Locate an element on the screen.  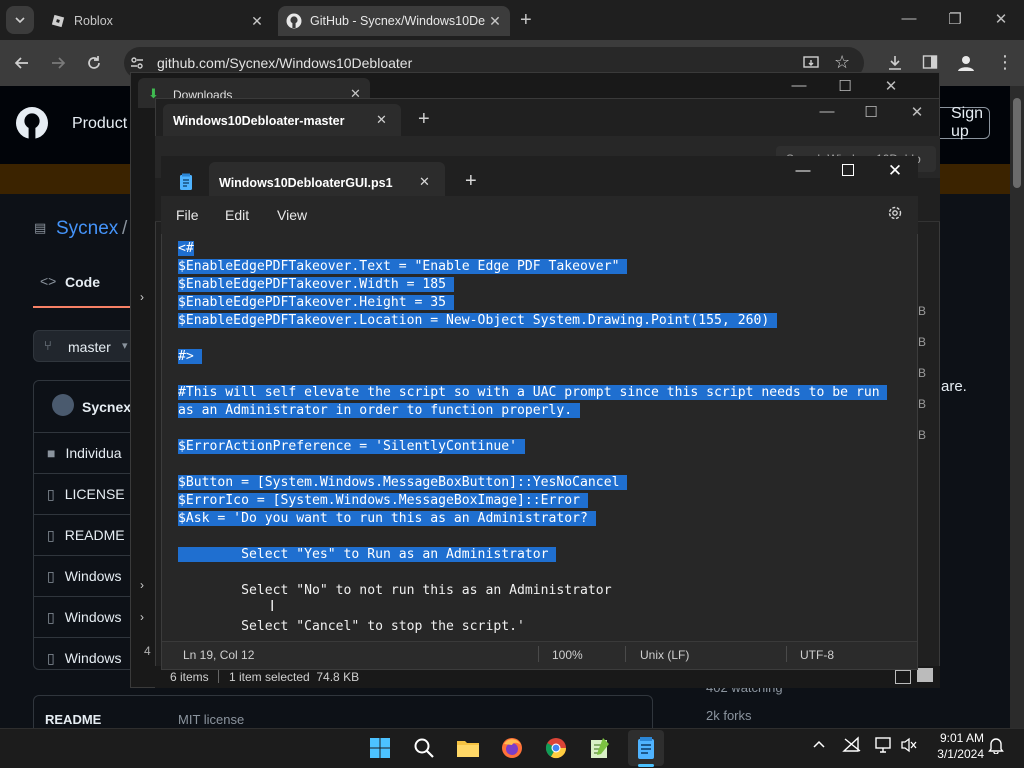
profile-icon is located at coordinates (966, 63).